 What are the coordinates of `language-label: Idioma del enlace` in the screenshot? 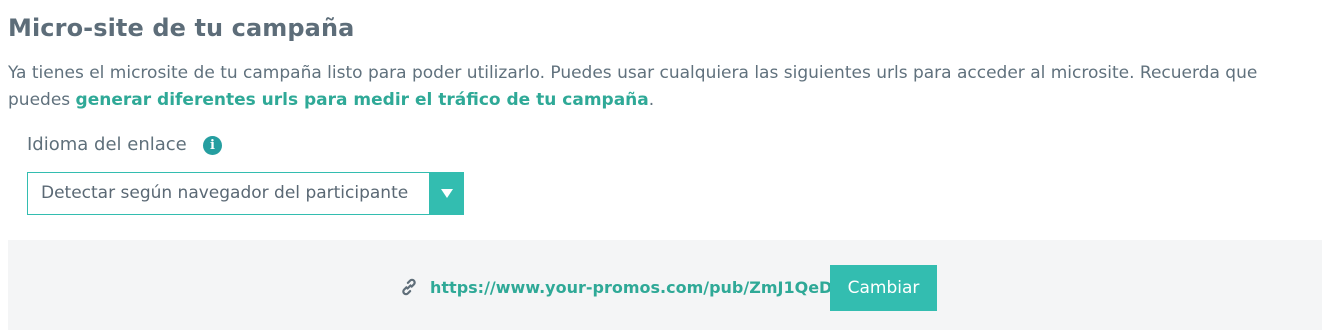 It's located at (107, 144).